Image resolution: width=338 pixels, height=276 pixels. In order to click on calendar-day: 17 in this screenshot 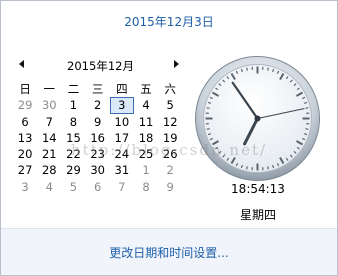, I will do `click(122, 138)`.